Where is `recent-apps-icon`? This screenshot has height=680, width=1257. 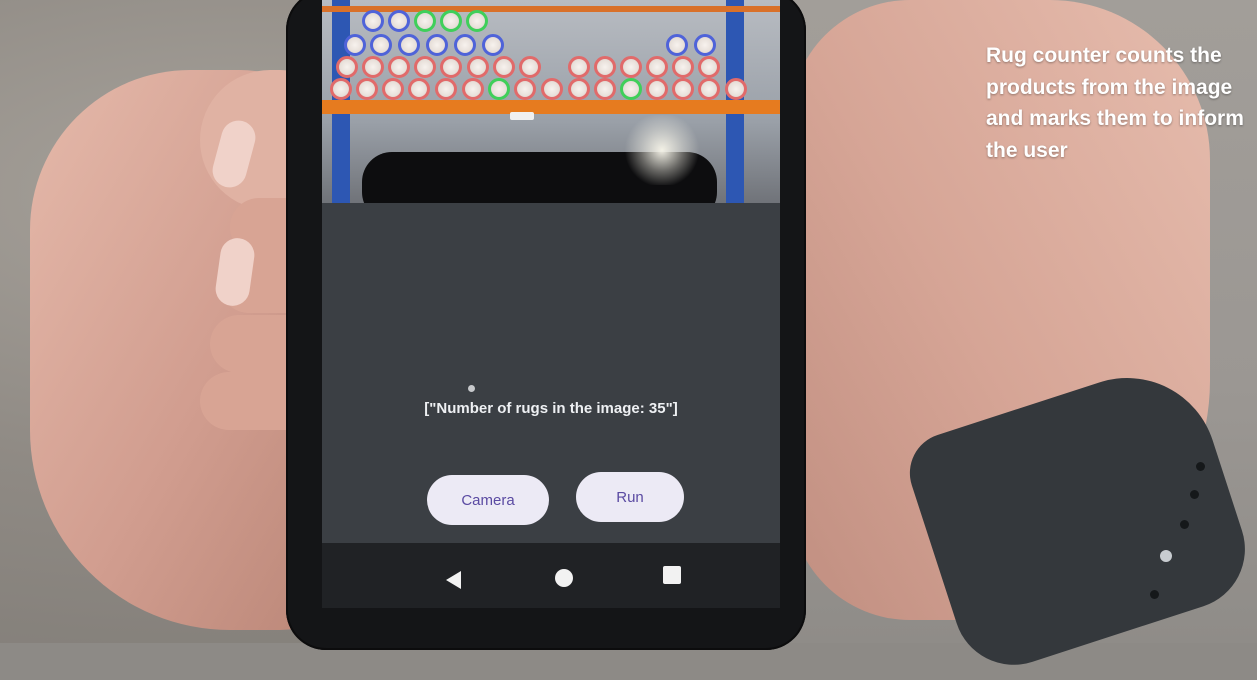 recent-apps-icon is located at coordinates (672, 575).